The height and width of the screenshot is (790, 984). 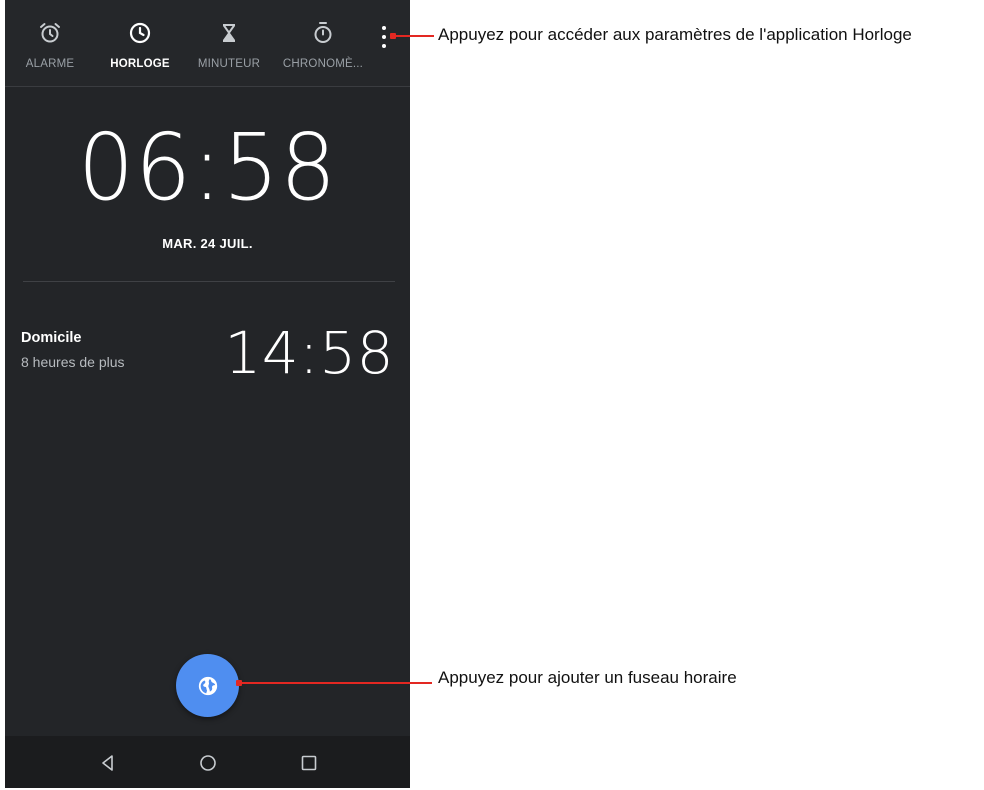 I want to click on tab-divider, so click(x=207, y=86).